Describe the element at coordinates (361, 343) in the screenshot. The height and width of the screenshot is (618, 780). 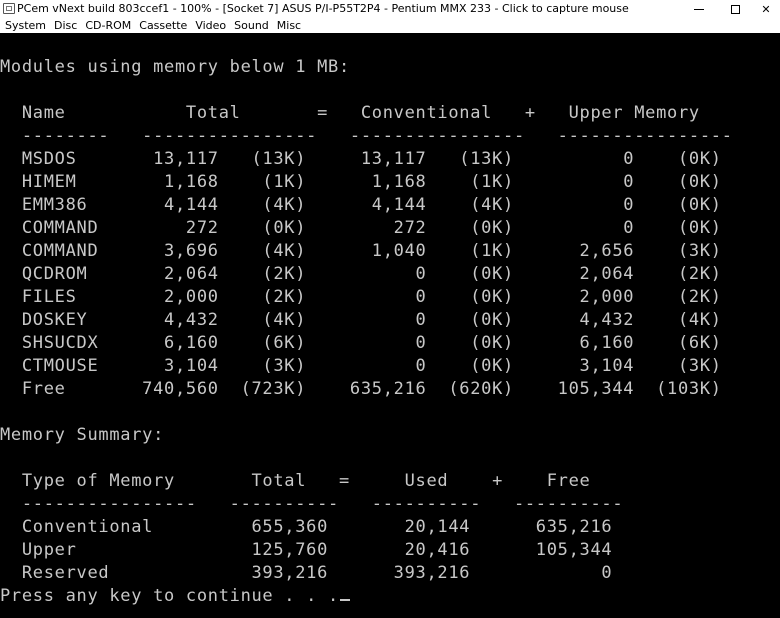
I see `module-row: SHSUCDX 6,160 (6K) 0 (0K) 6,160 (6K)` at that location.